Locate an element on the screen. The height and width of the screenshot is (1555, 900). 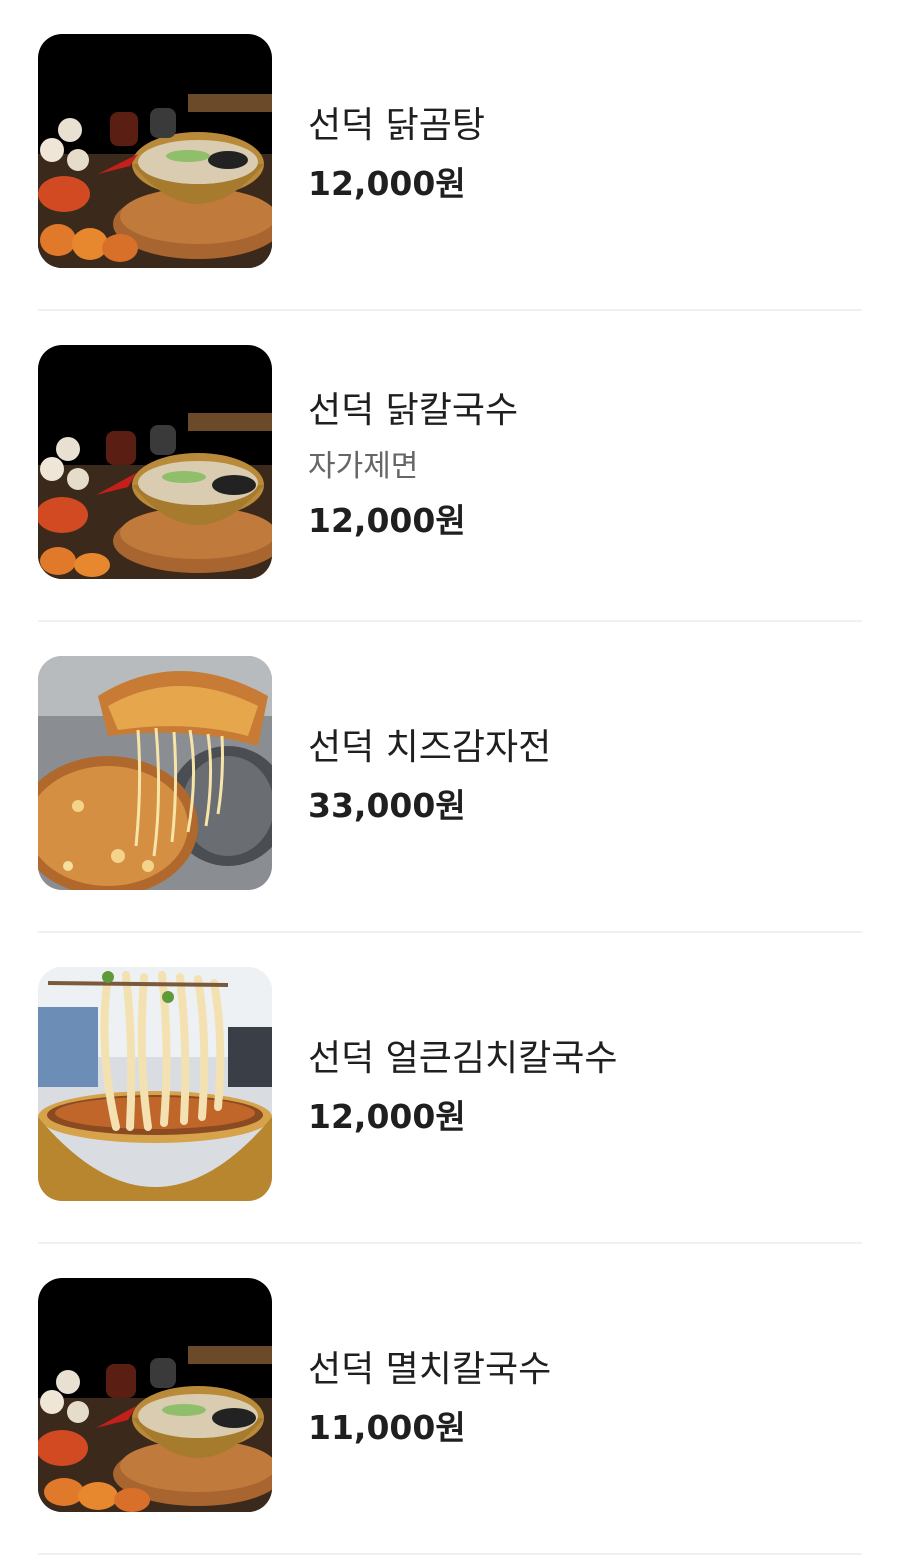
menu-item-name: 선덕 얼큰김치칼국수 is located at coordinates (463, 1058).